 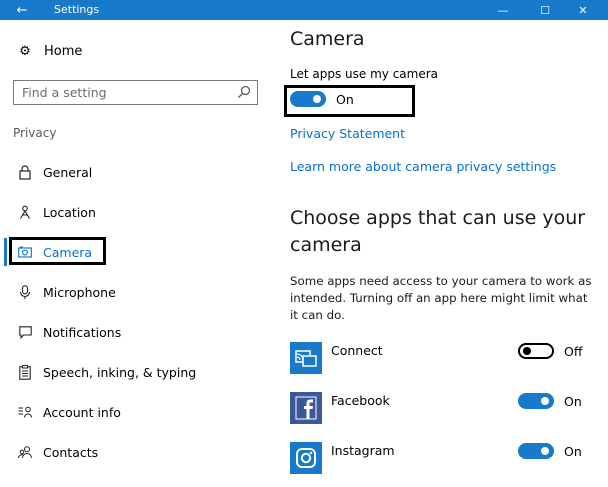 What do you see at coordinates (573, 351) in the screenshot?
I see `app-toggle-state: Off` at bounding box center [573, 351].